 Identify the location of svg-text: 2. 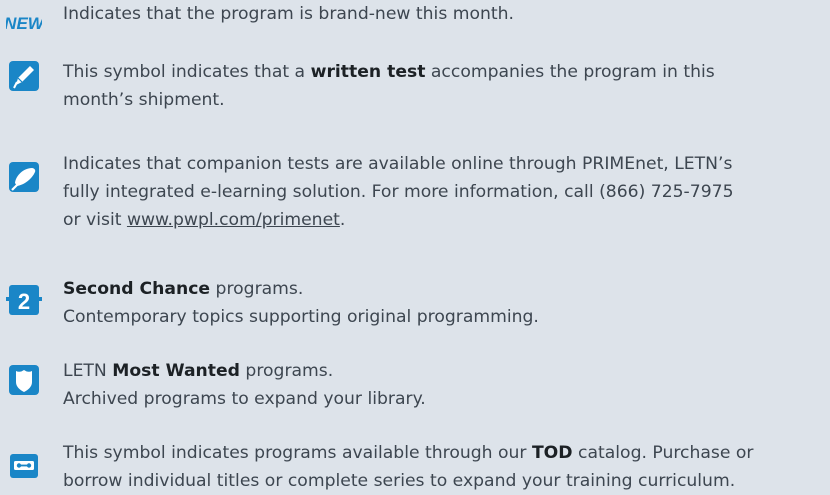
(24, 301).